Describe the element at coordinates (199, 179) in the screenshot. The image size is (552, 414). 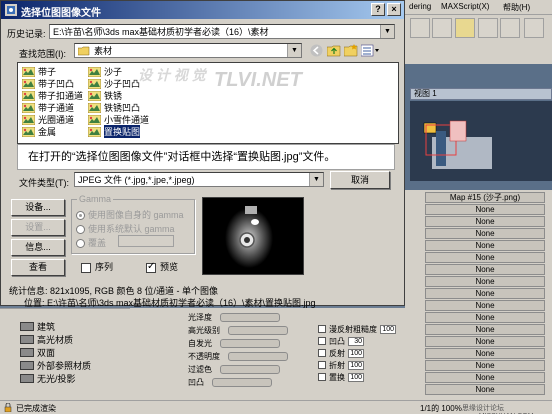
I see `file-type-combo: JPEG 文件 (*.jpg,*.jpe,*.jpeg) ▼` at that location.